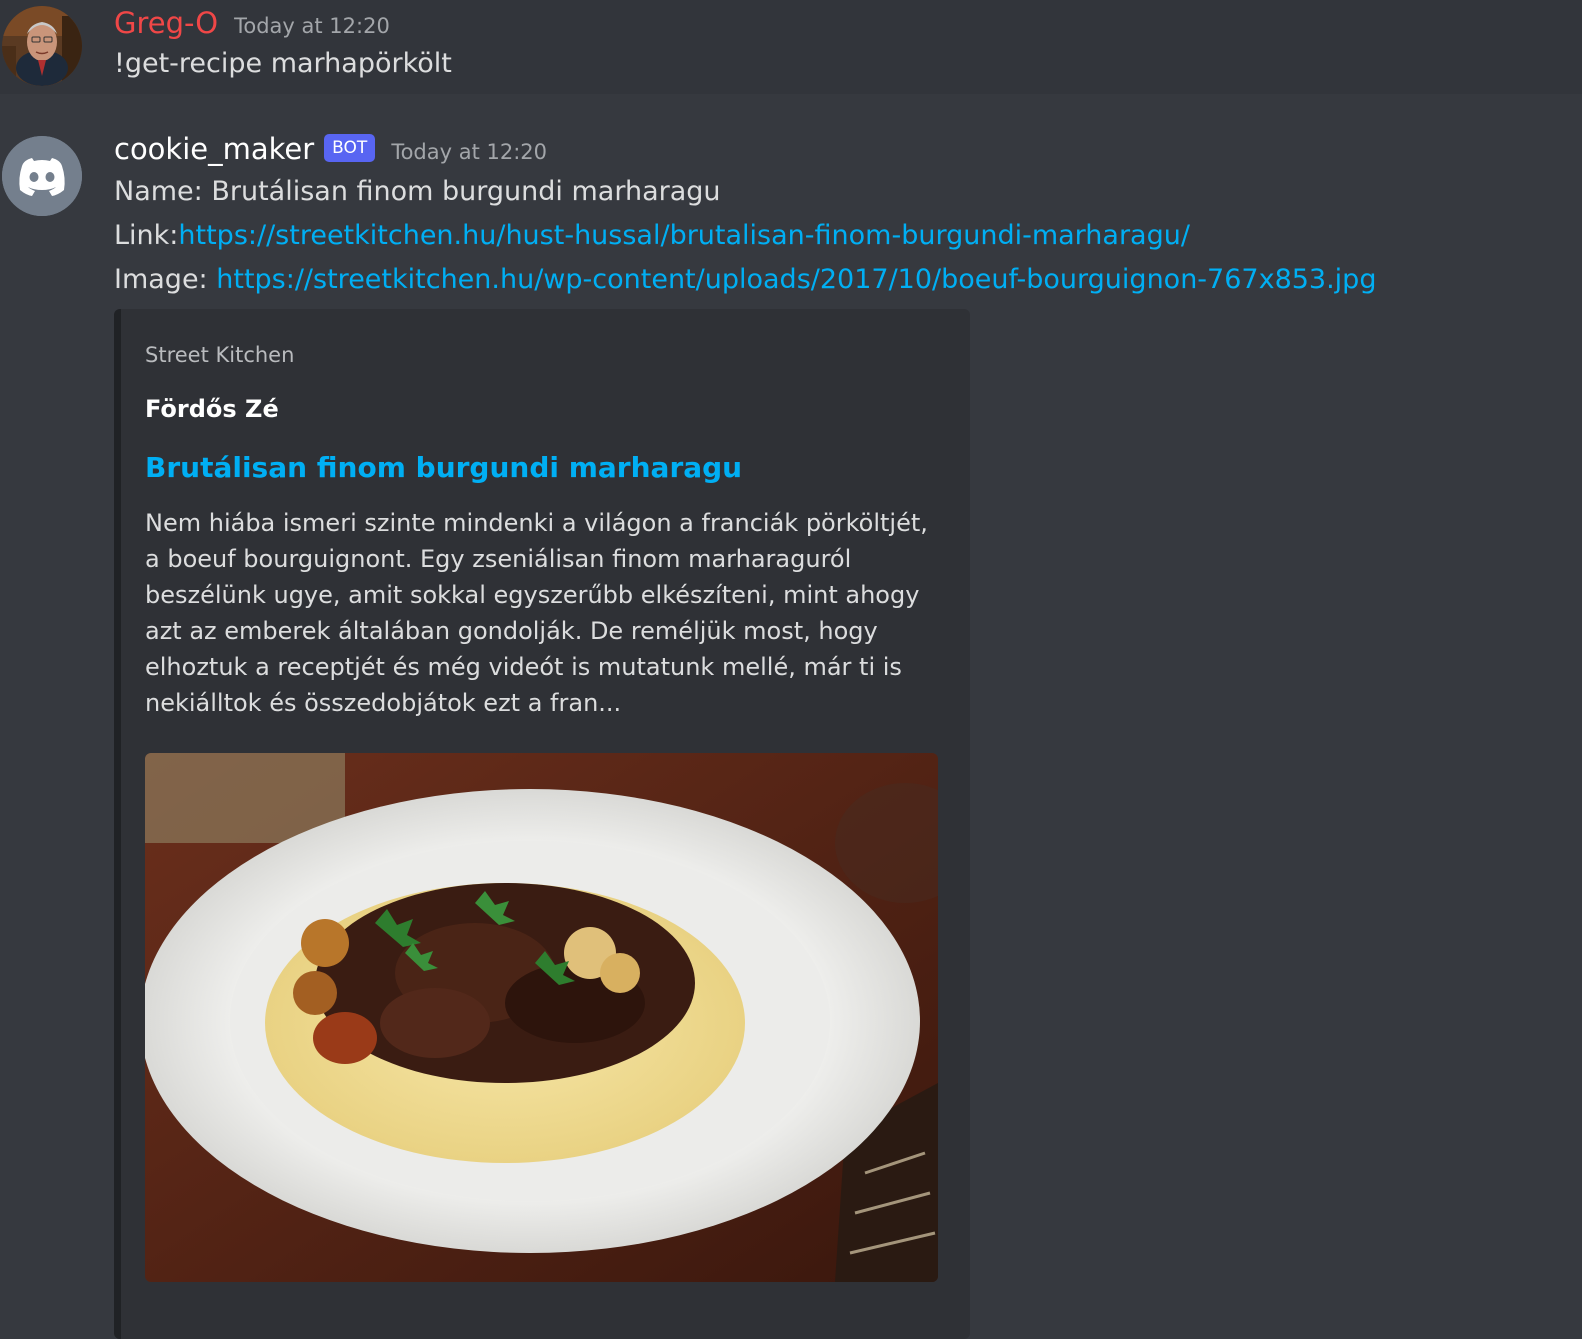  Describe the element at coordinates (163, 191) in the screenshot. I see `name-label: Name:` at that location.